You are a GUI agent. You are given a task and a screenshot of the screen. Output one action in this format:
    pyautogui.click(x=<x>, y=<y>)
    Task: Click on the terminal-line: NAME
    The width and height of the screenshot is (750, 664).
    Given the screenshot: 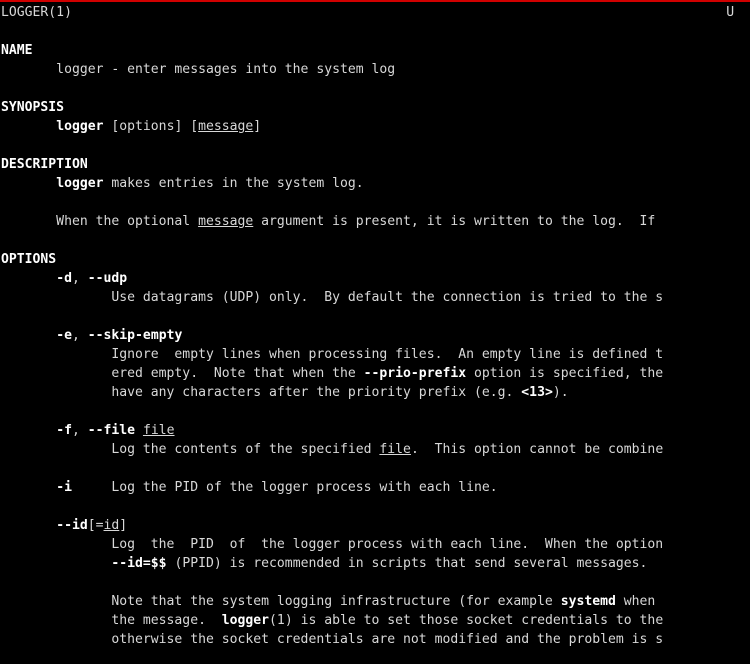 What is the action you would take?
    pyautogui.click(x=375, y=50)
    